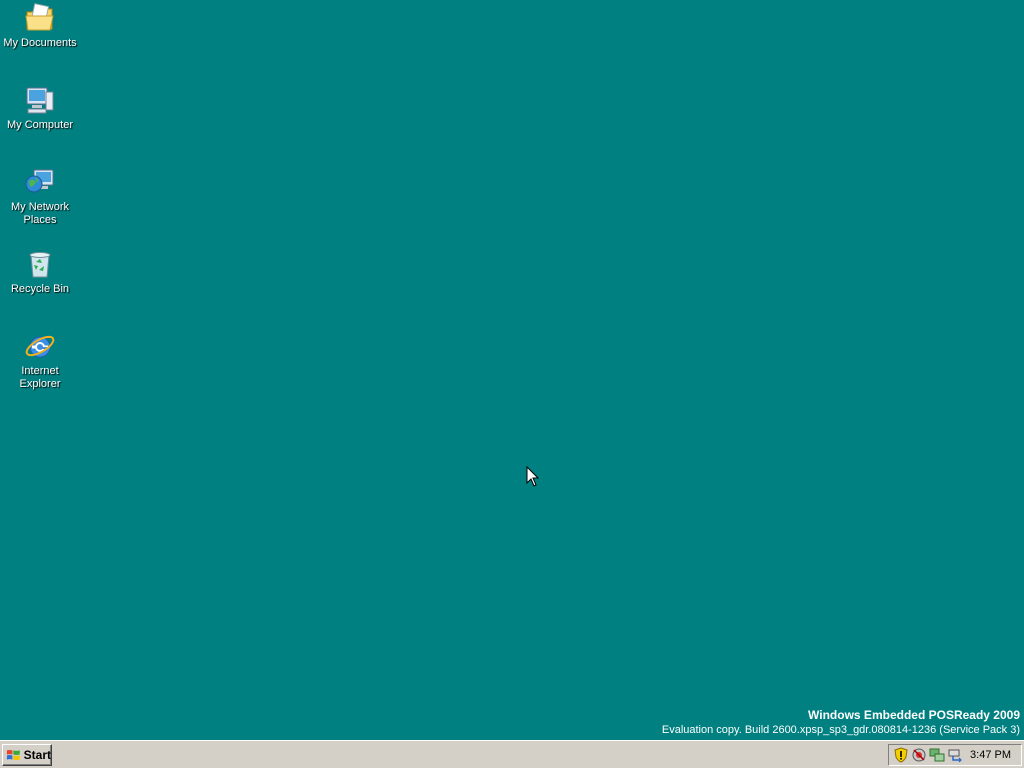 Image resolution: width=1024 pixels, height=768 pixels. I want to click on desktop-icon-my-documents: My Documents, so click(40, 26).